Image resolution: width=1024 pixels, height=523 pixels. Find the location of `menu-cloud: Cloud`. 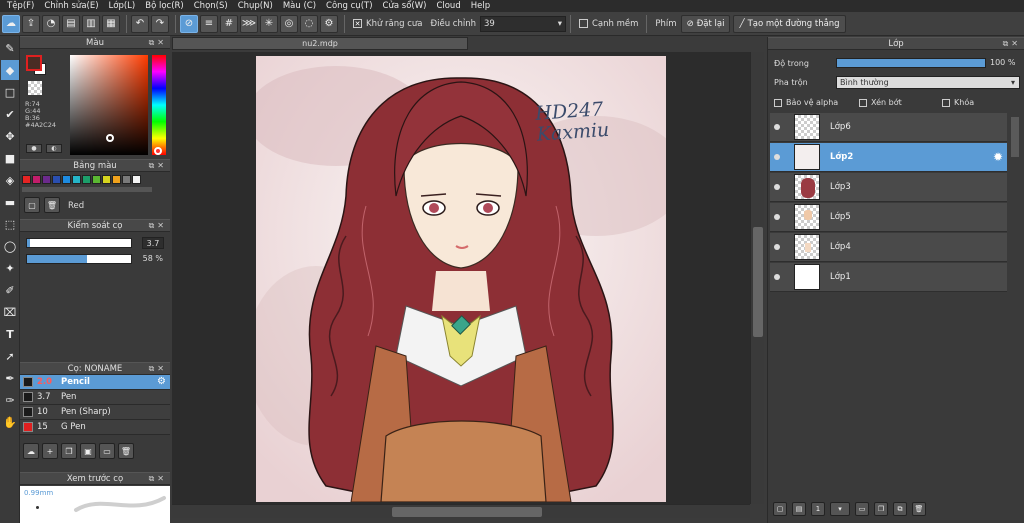

menu-cloud: Cloud is located at coordinates (448, 6).